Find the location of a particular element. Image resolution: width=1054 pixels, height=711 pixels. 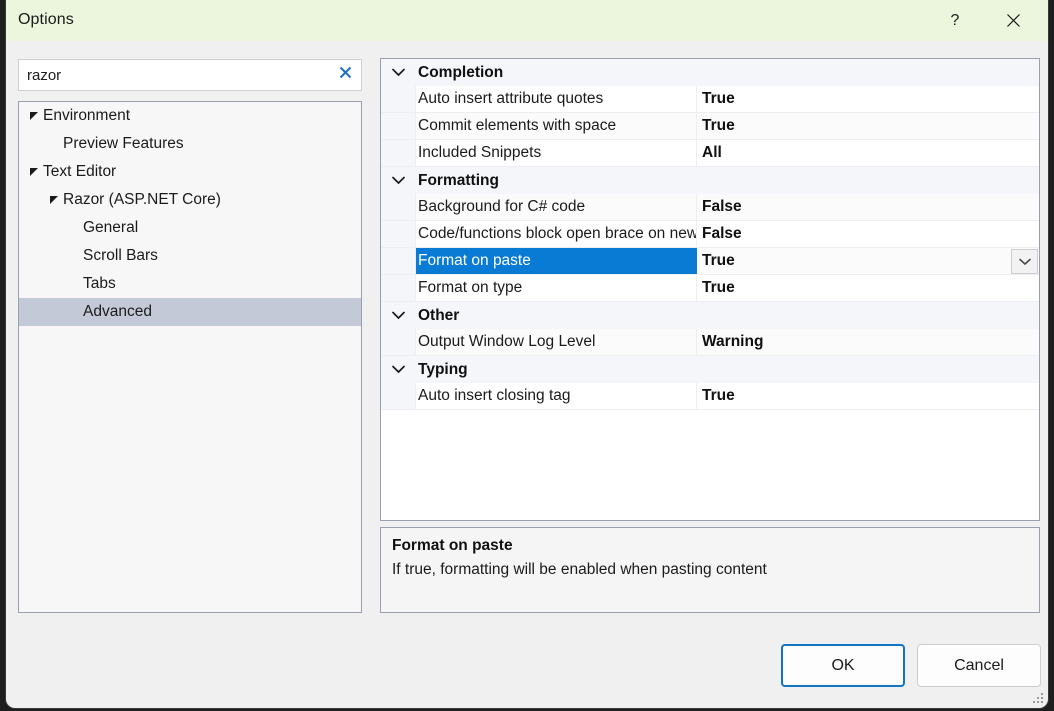

grid-row-value-text: Warning is located at coordinates (733, 341).